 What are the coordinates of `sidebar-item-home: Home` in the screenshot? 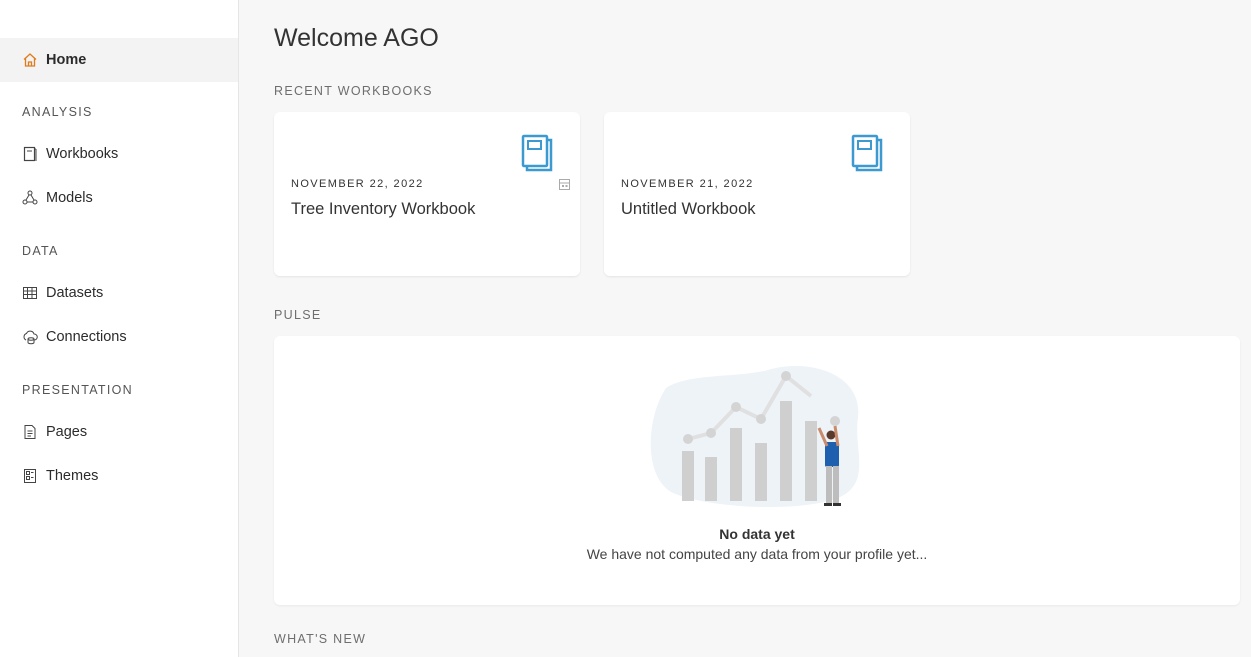 It's located at (119, 60).